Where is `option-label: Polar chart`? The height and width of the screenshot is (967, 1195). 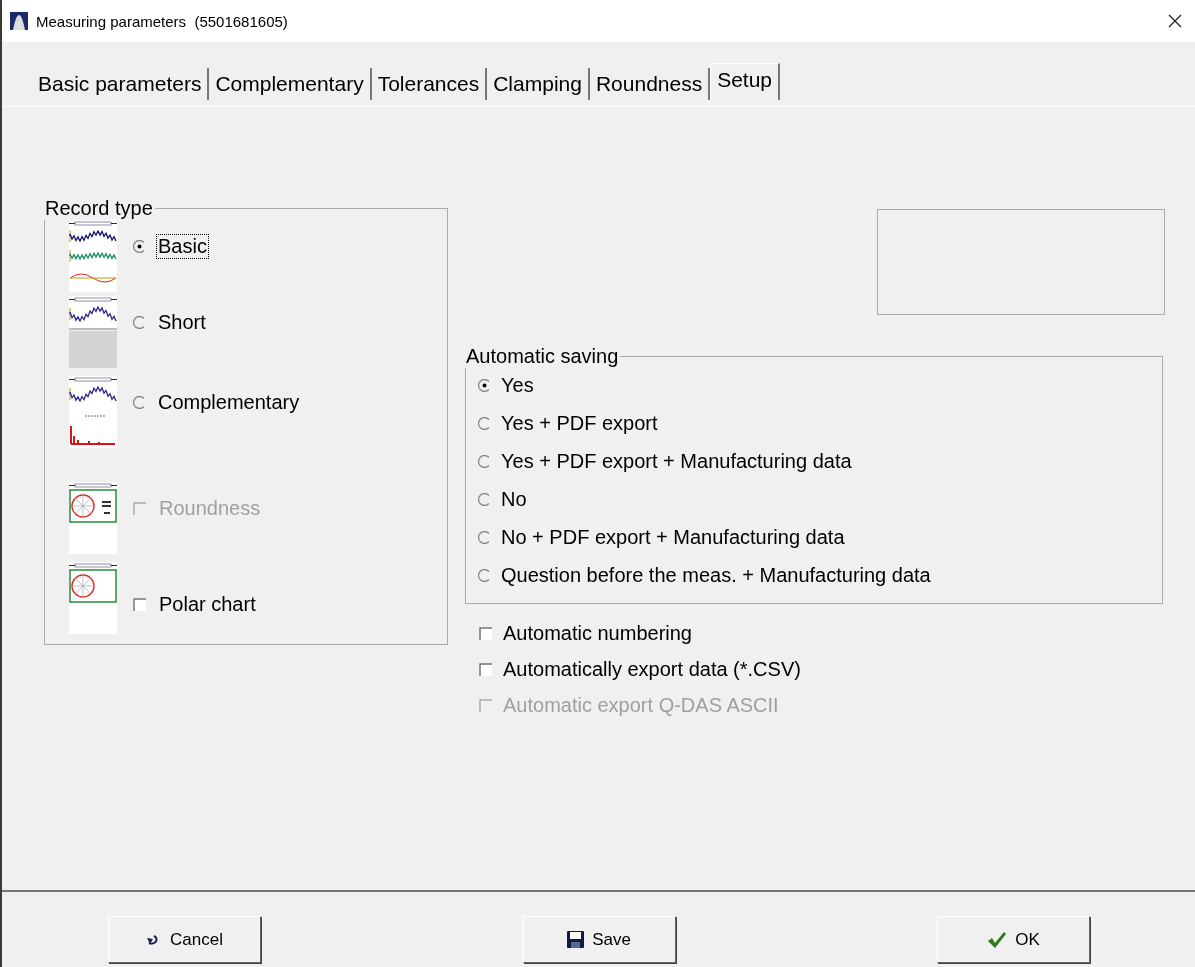
option-label: Polar chart is located at coordinates (207, 604).